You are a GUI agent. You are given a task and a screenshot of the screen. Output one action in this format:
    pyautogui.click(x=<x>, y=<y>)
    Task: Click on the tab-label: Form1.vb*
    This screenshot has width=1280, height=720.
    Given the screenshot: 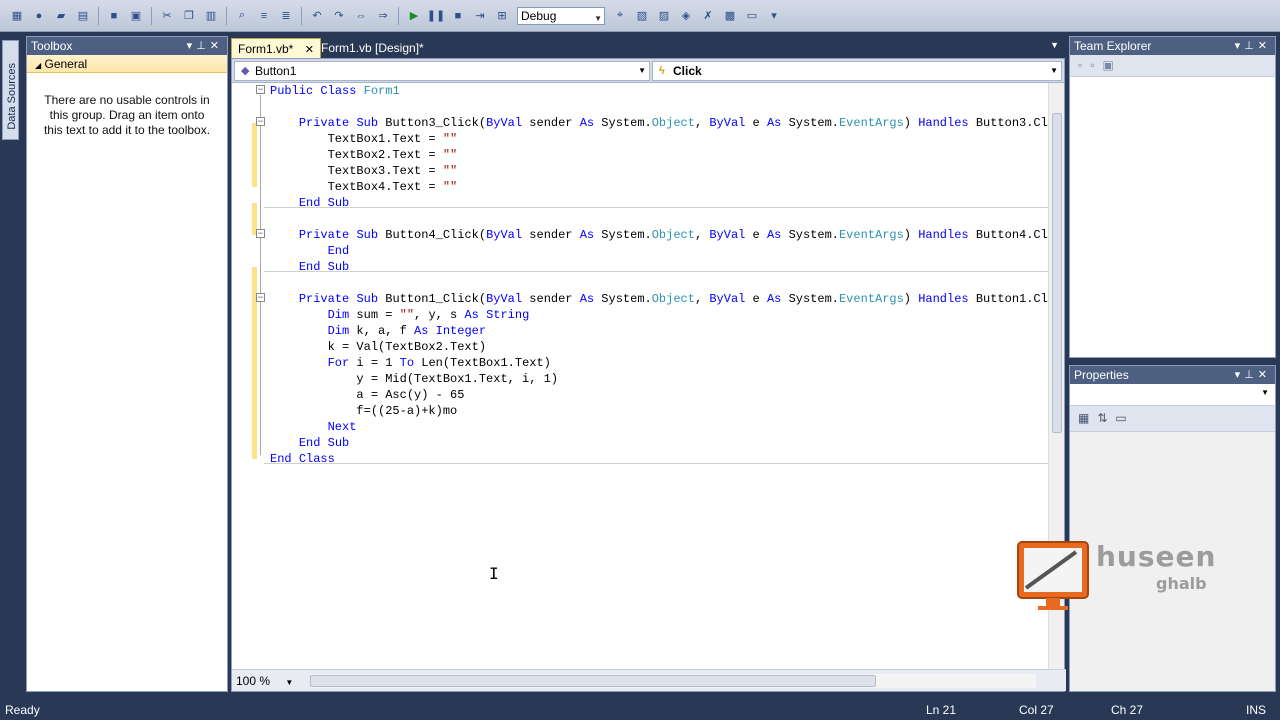 What is the action you would take?
    pyautogui.click(x=266, y=49)
    